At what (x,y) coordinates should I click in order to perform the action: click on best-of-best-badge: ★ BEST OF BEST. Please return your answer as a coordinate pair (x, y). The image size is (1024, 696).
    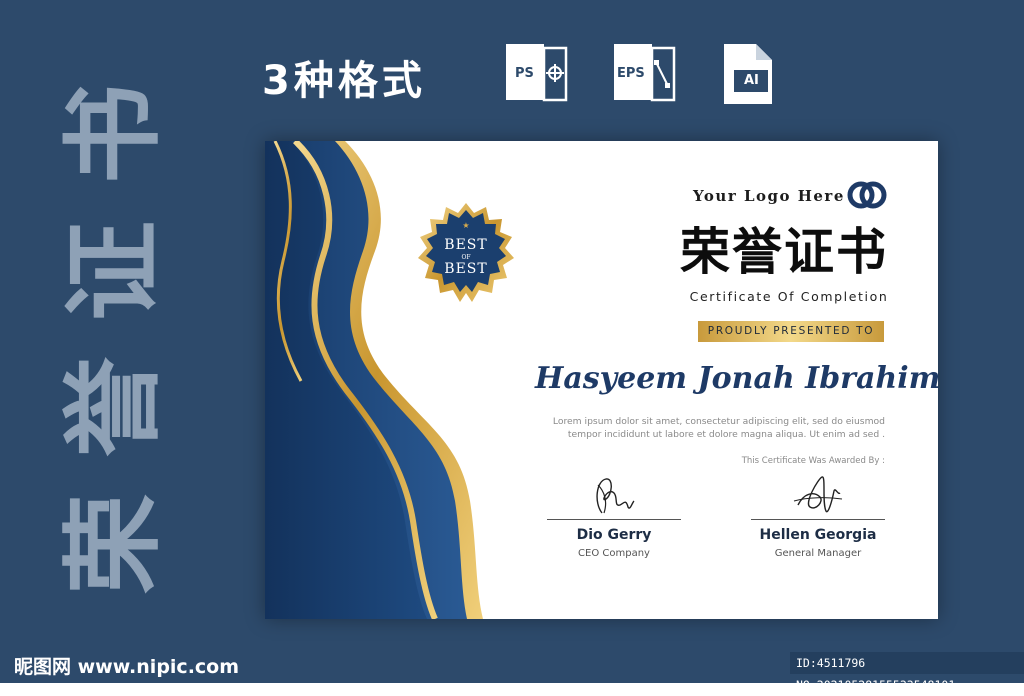
    Looking at the image, I should click on (466, 254).